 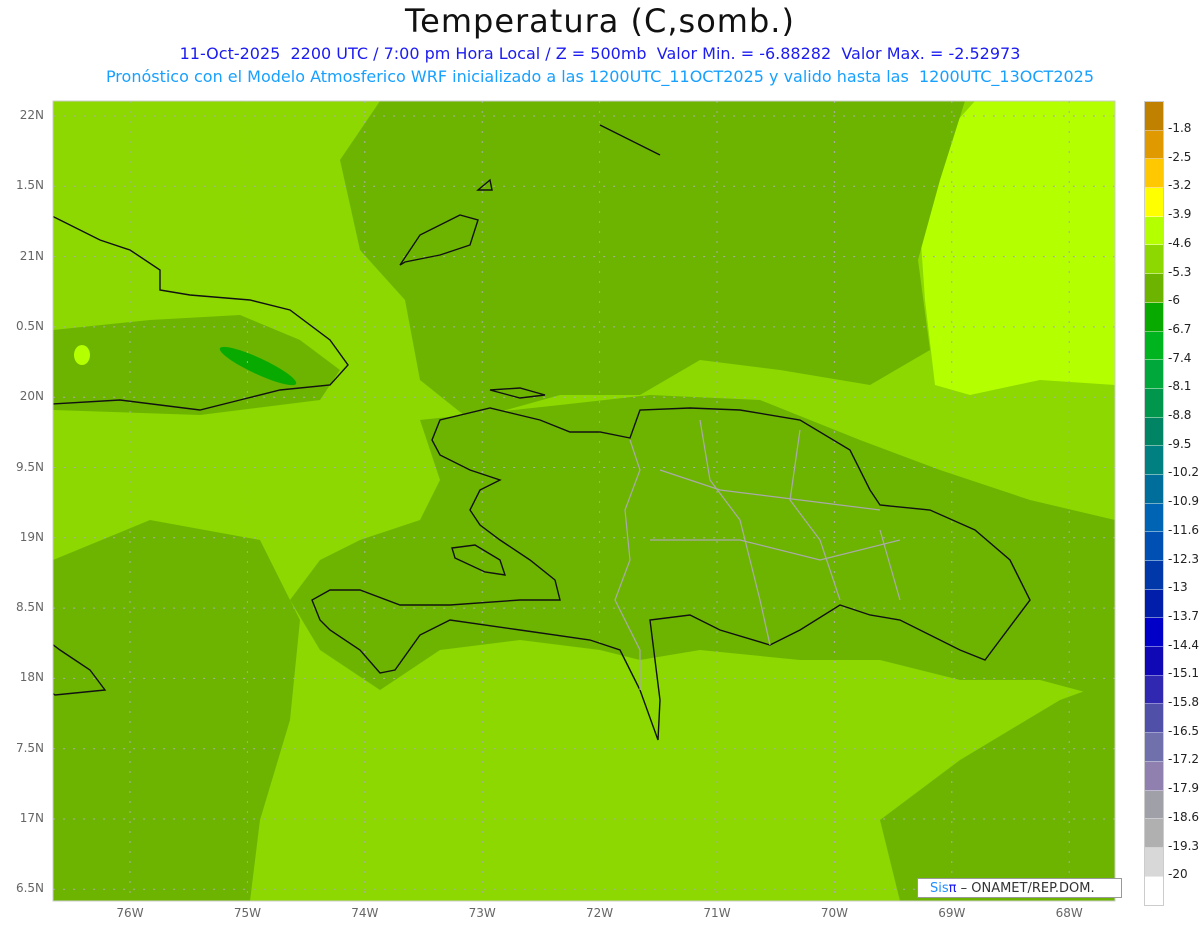 I want to click on lon-tick-label: 71W, so click(x=717, y=913).